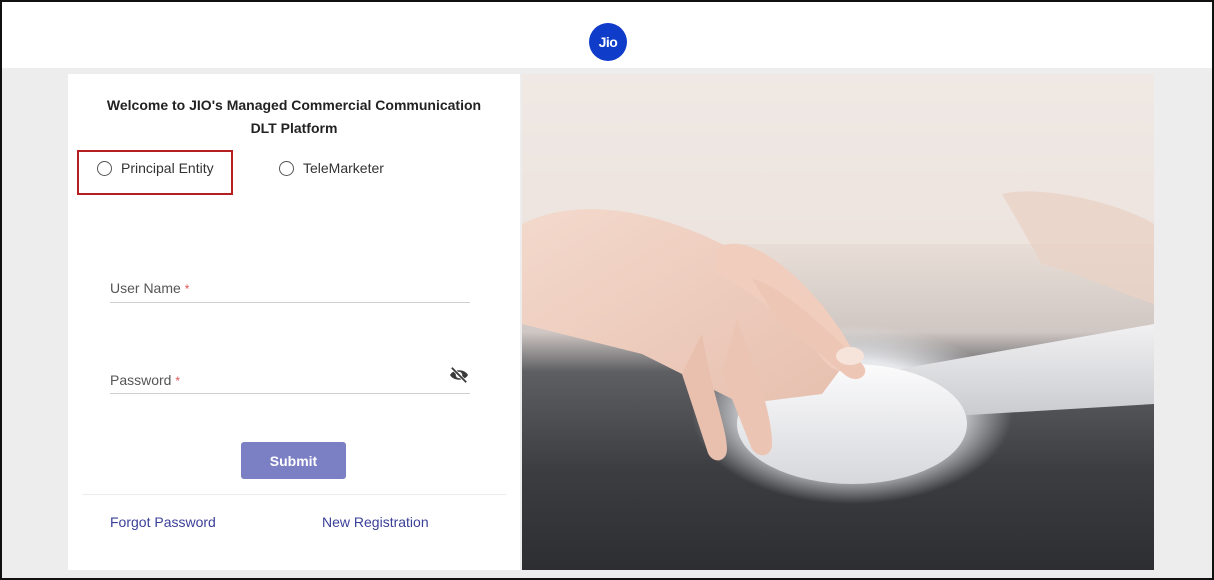 This screenshot has width=1214, height=580. What do you see at coordinates (163, 522) in the screenshot?
I see `forgot-password-link: Forgot Password` at bounding box center [163, 522].